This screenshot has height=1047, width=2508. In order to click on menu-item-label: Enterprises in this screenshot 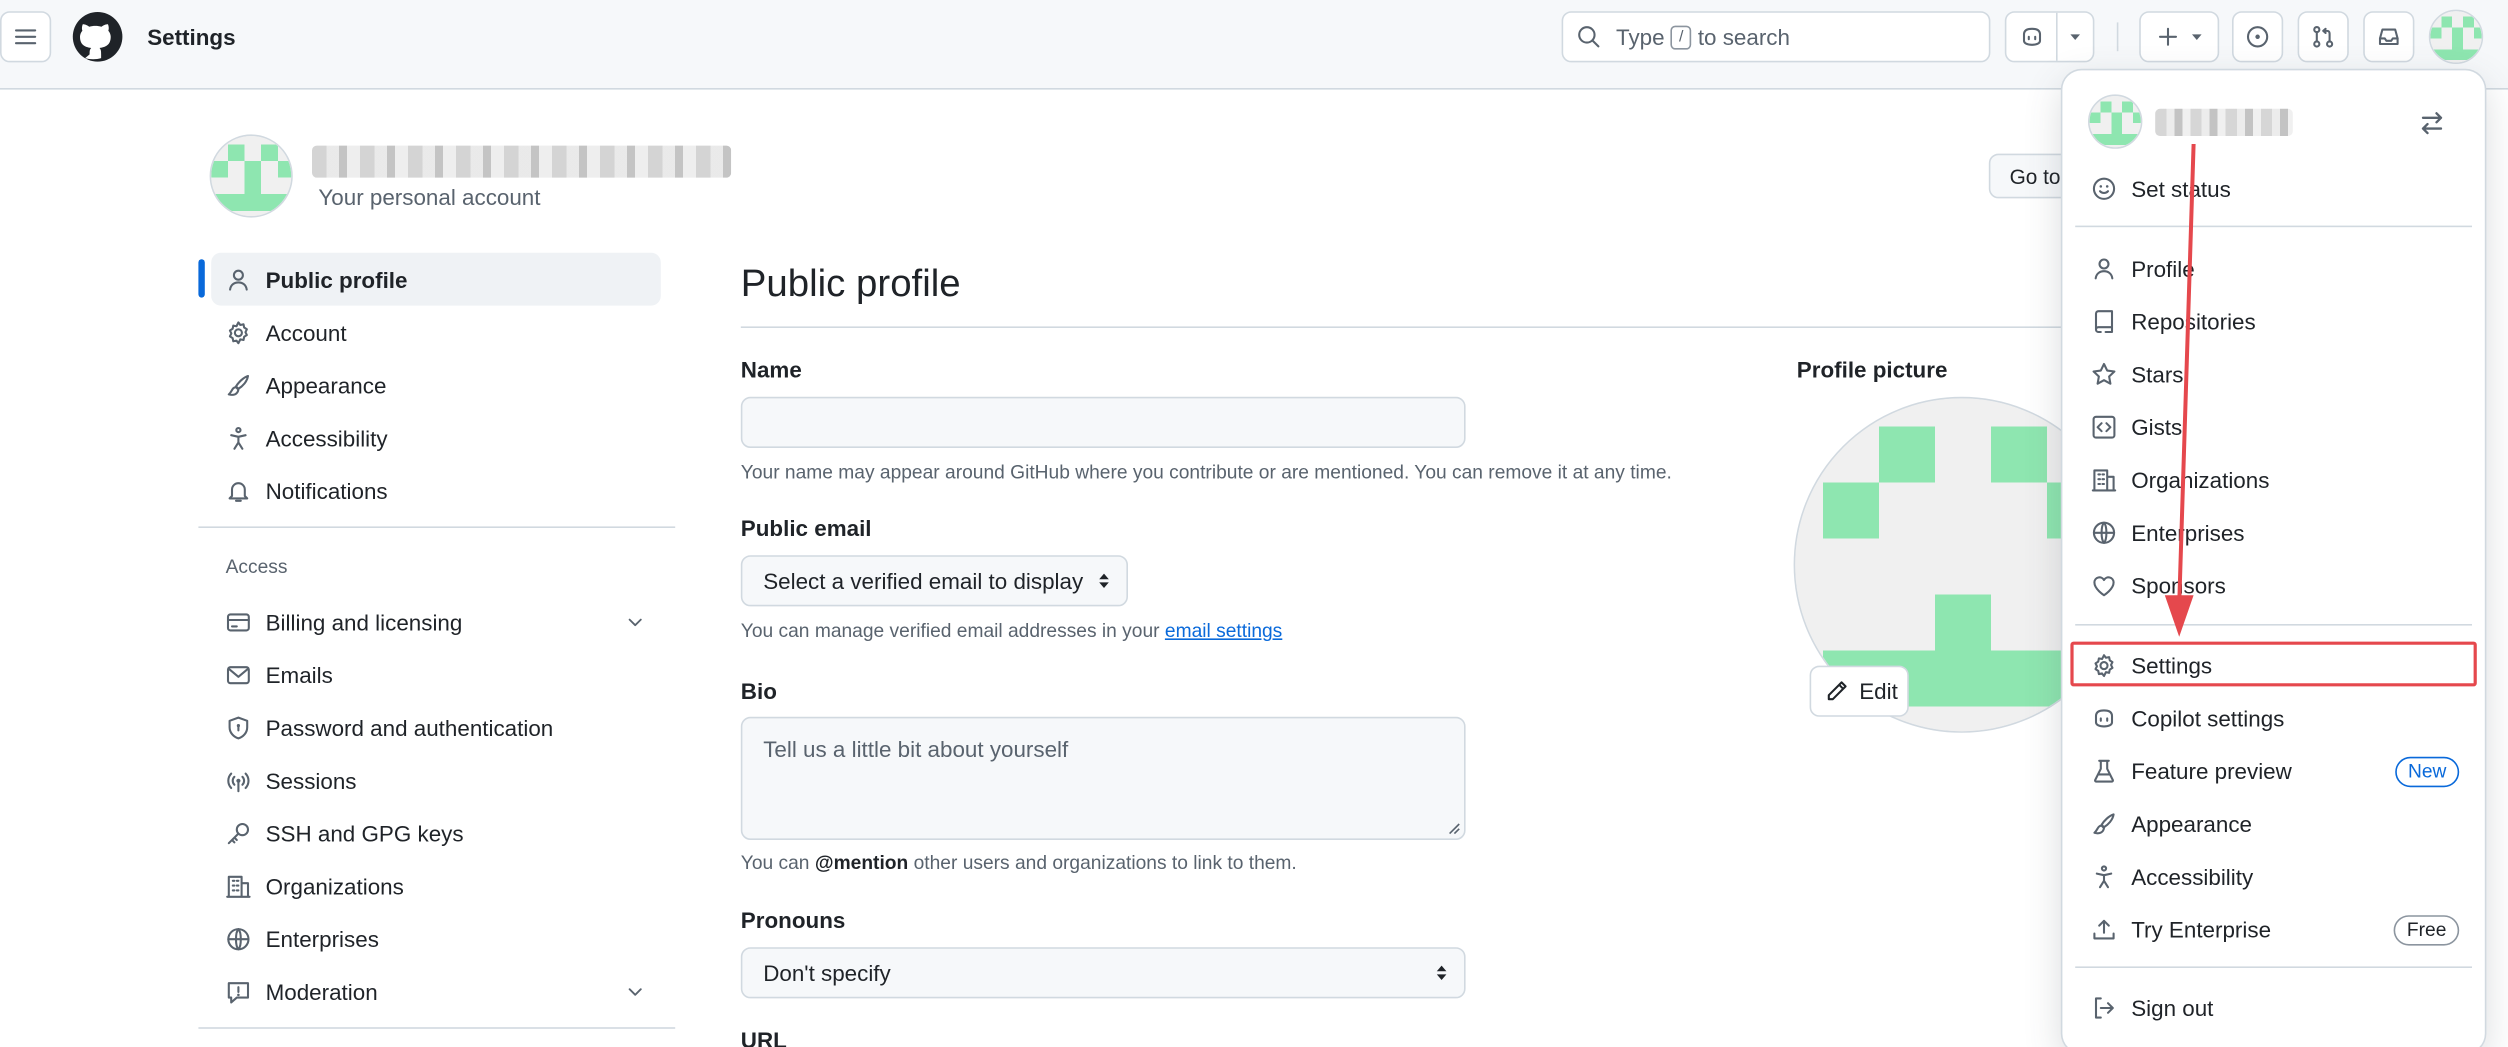, I will do `click(2188, 533)`.